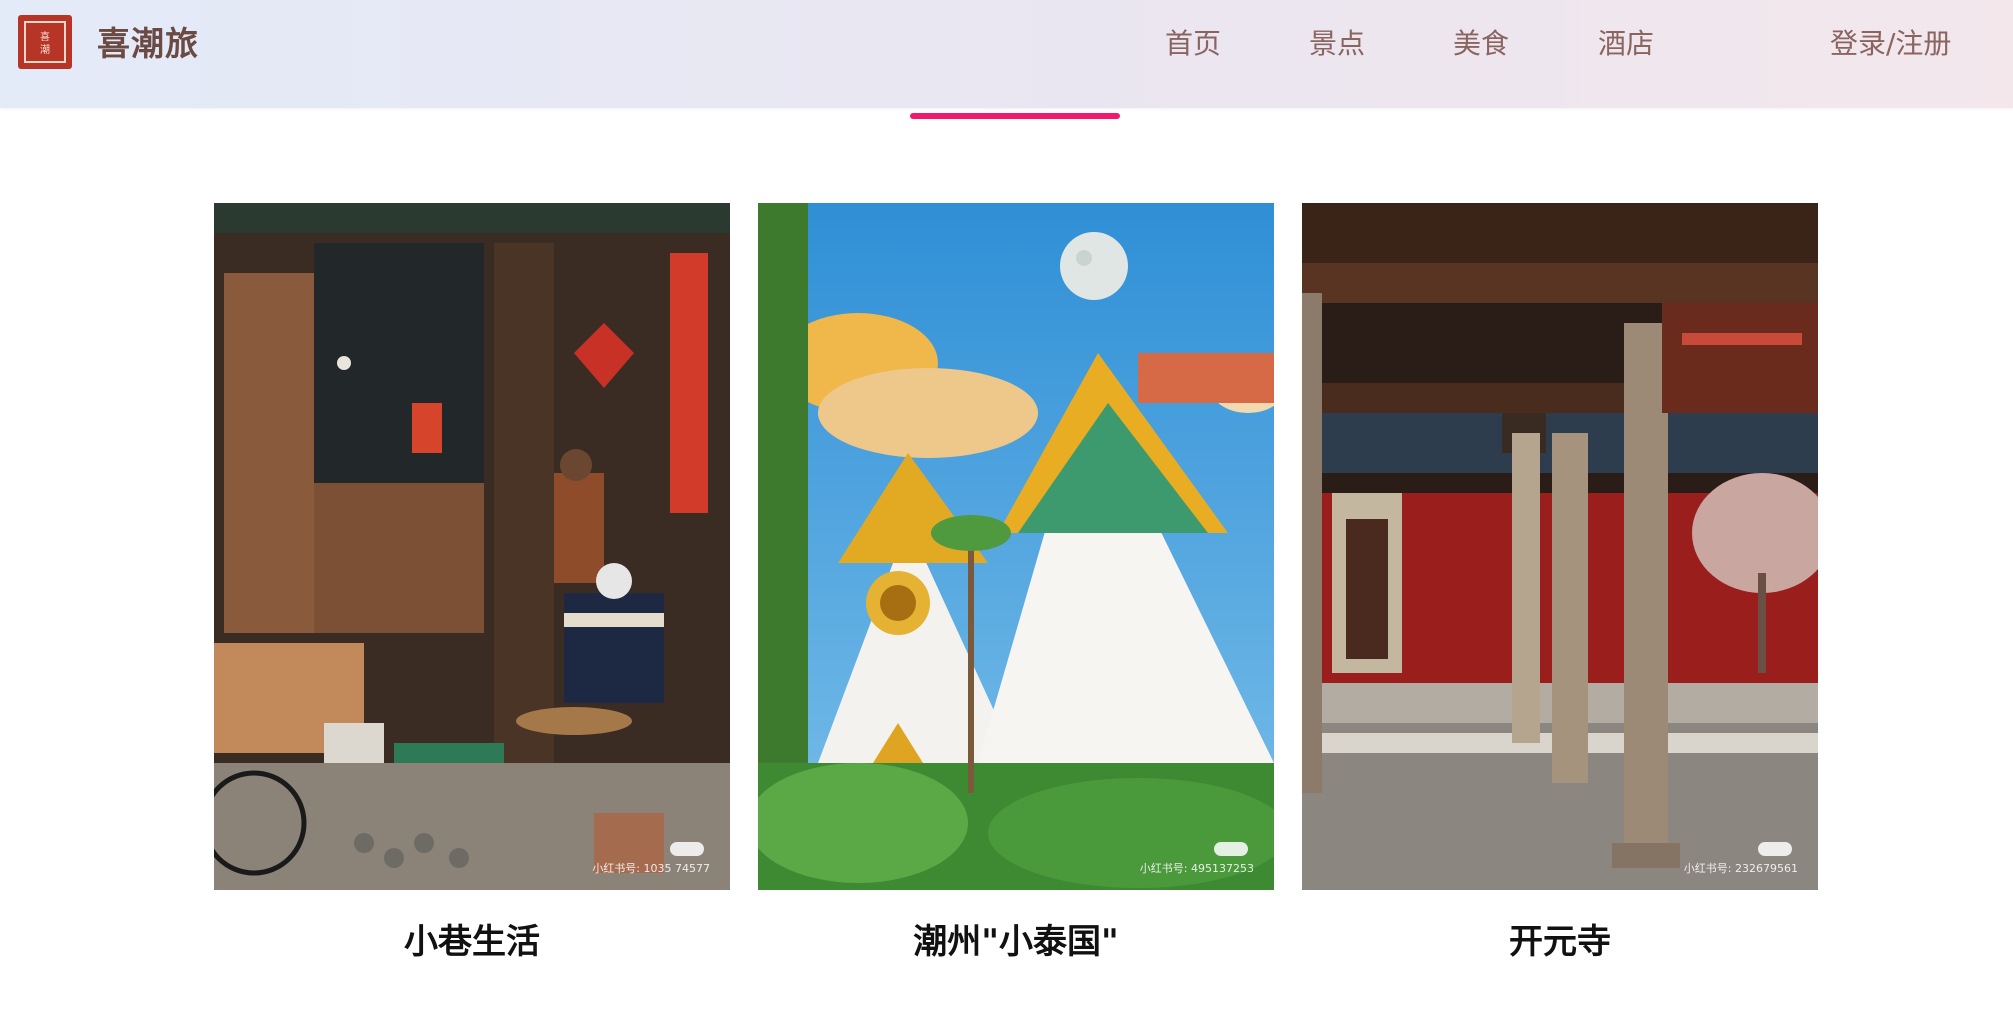  What do you see at coordinates (1890, 44) in the screenshot?
I see `login-register-link: 登录/注册` at bounding box center [1890, 44].